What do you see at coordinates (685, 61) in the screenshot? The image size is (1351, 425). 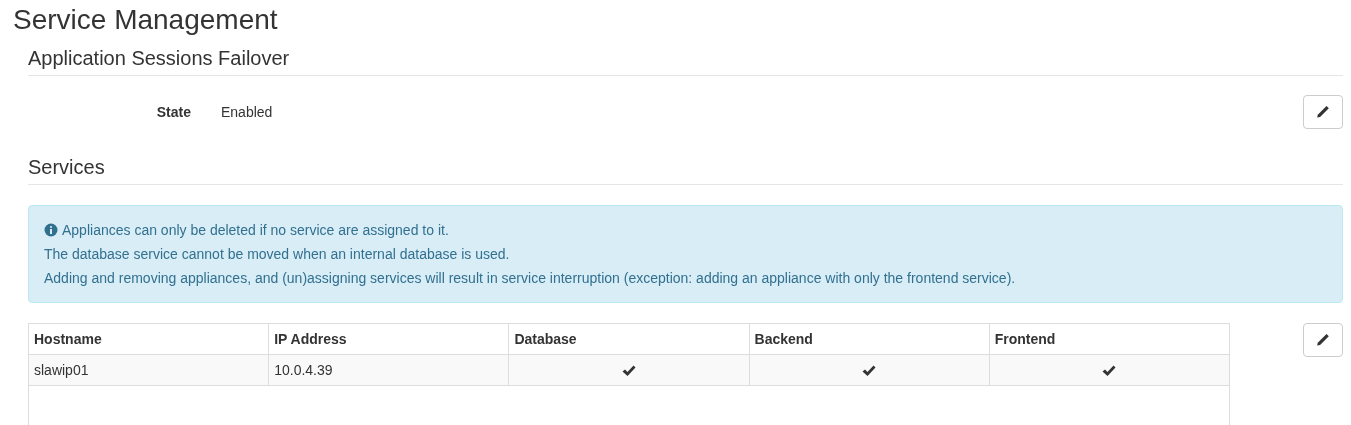 I see `section-heading: Application Sessions Failover` at bounding box center [685, 61].